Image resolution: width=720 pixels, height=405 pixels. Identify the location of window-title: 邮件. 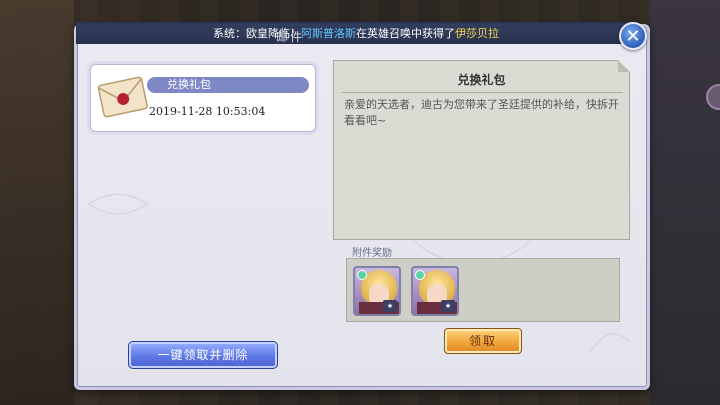
(290, 37).